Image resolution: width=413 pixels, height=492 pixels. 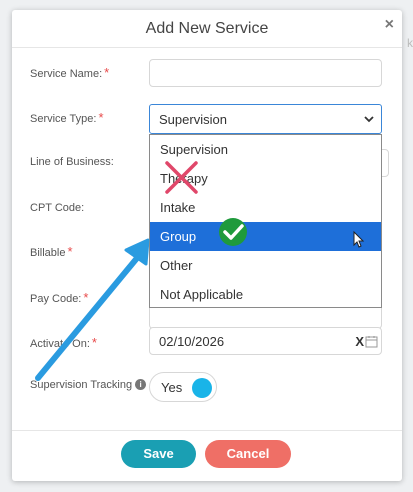 What do you see at coordinates (265, 73) in the screenshot?
I see `service-name-input` at bounding box center [265, 73].